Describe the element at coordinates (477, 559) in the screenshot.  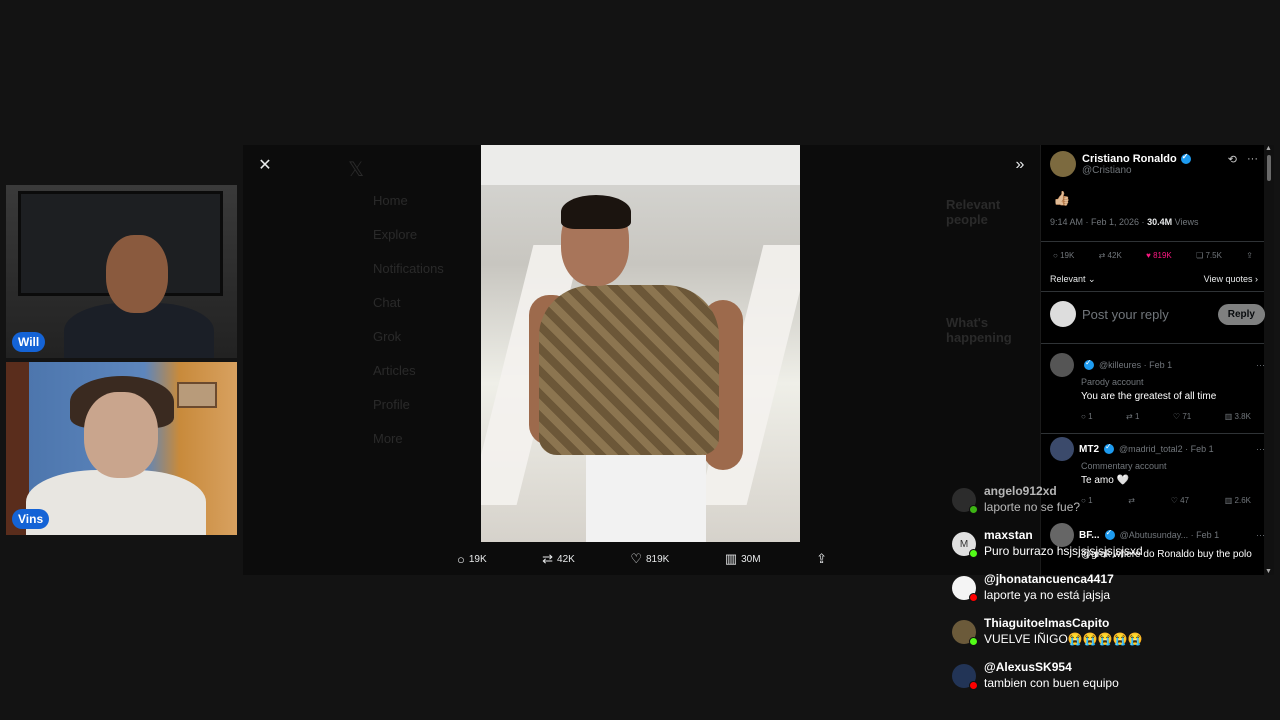
I see `reply-count: 19K` at that location.